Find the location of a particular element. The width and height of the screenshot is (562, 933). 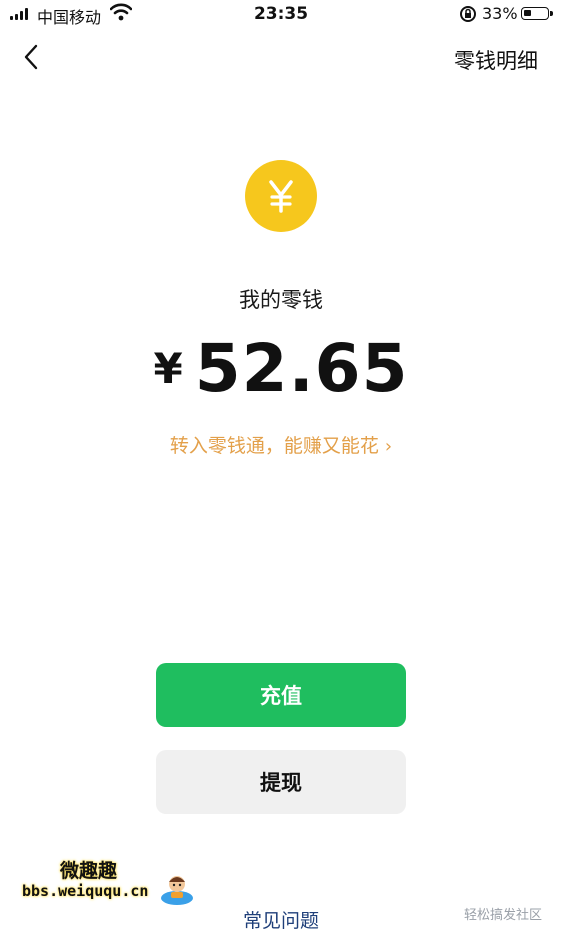

yen-coin-icon is located at coordinates (281, 196).